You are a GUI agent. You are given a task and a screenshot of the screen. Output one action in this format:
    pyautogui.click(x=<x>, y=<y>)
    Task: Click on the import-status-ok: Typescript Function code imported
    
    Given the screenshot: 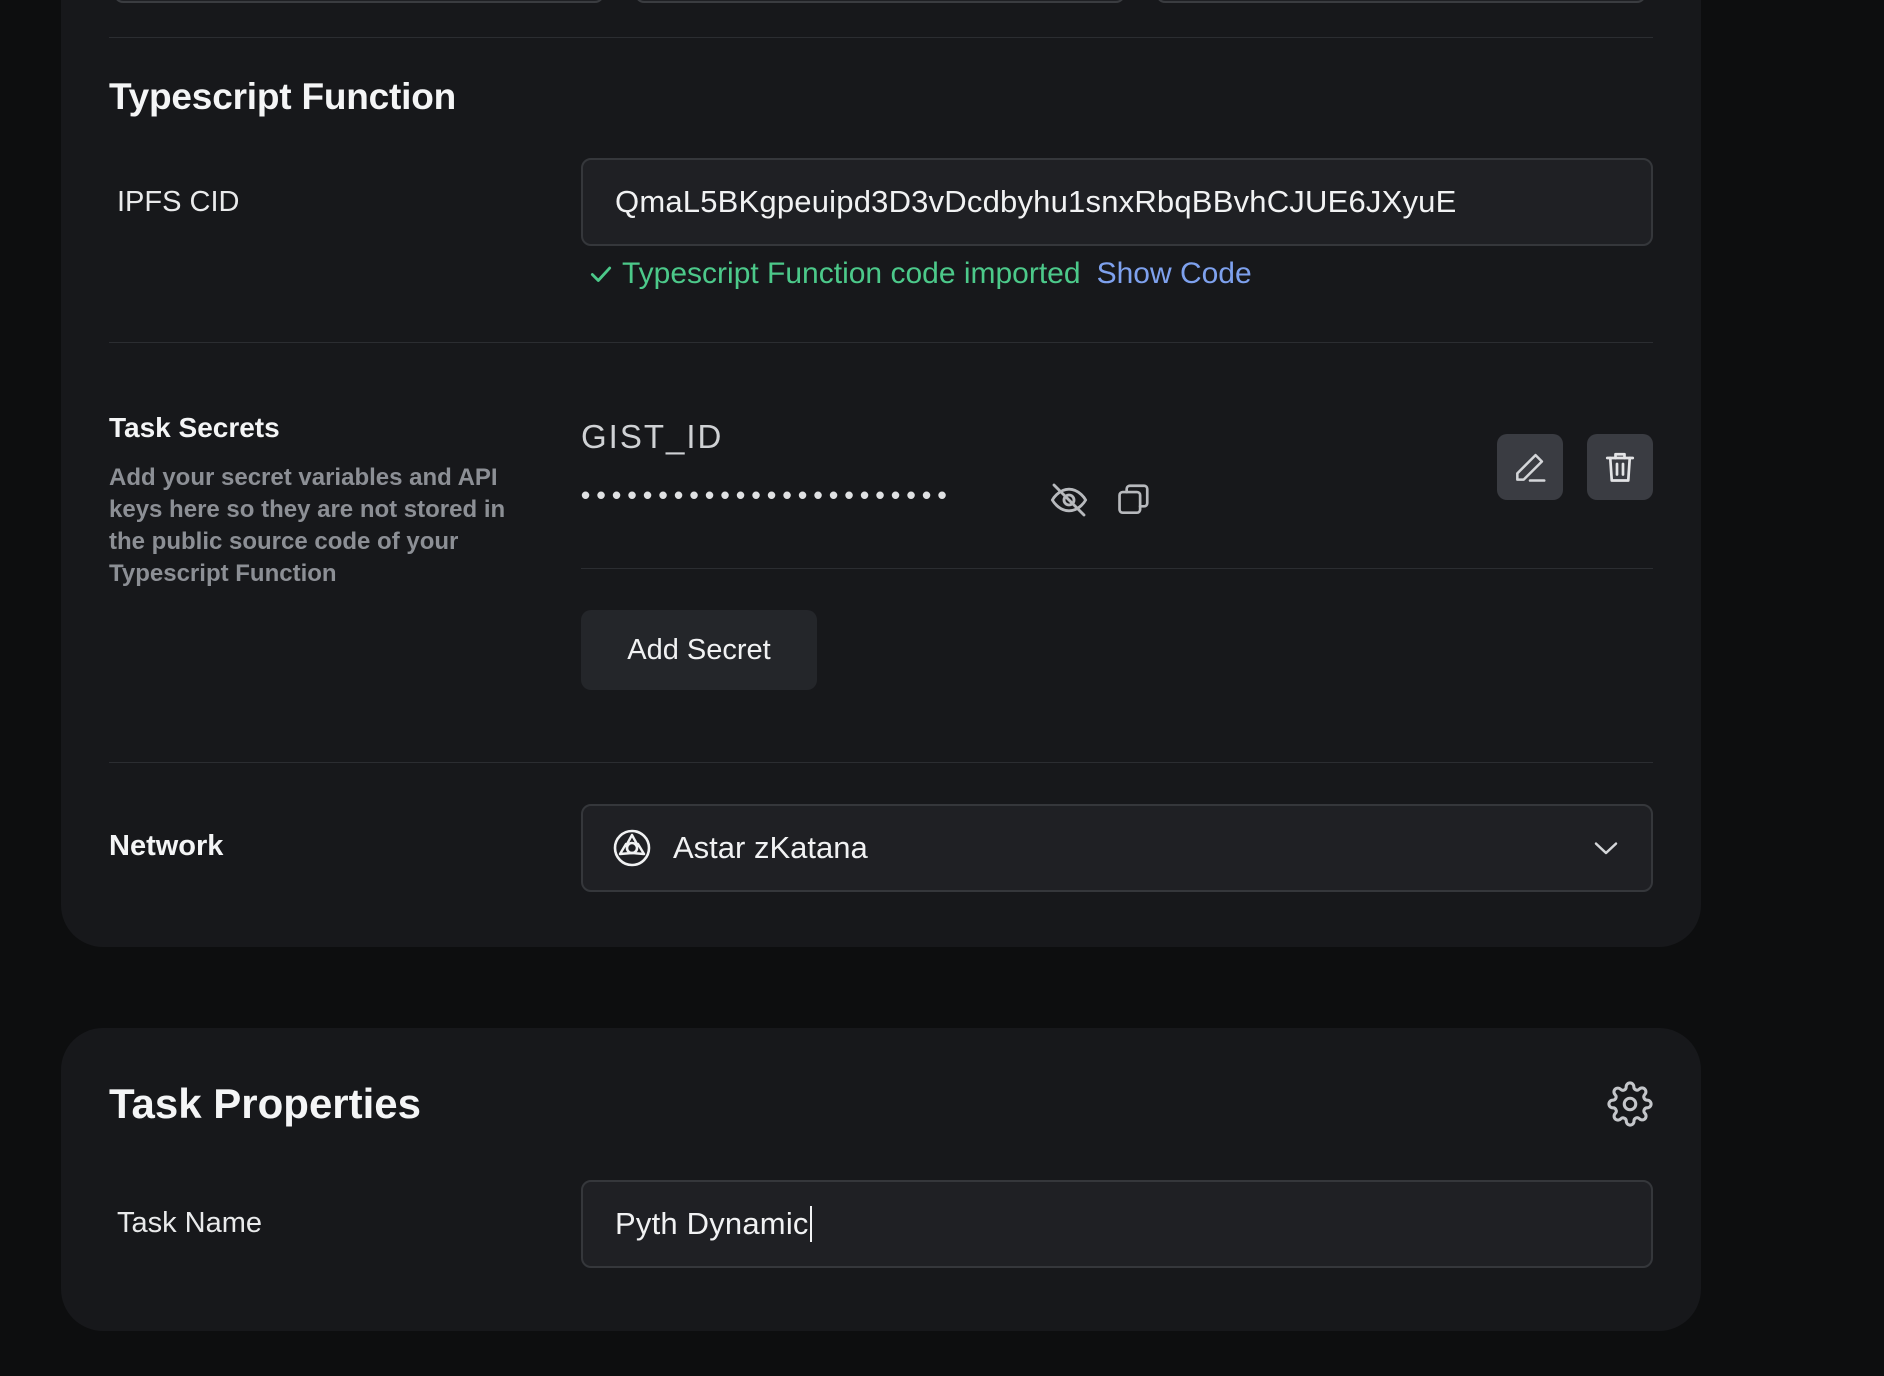 What is the action you would take?
    pyautogui.click(x=834, y=274)
    